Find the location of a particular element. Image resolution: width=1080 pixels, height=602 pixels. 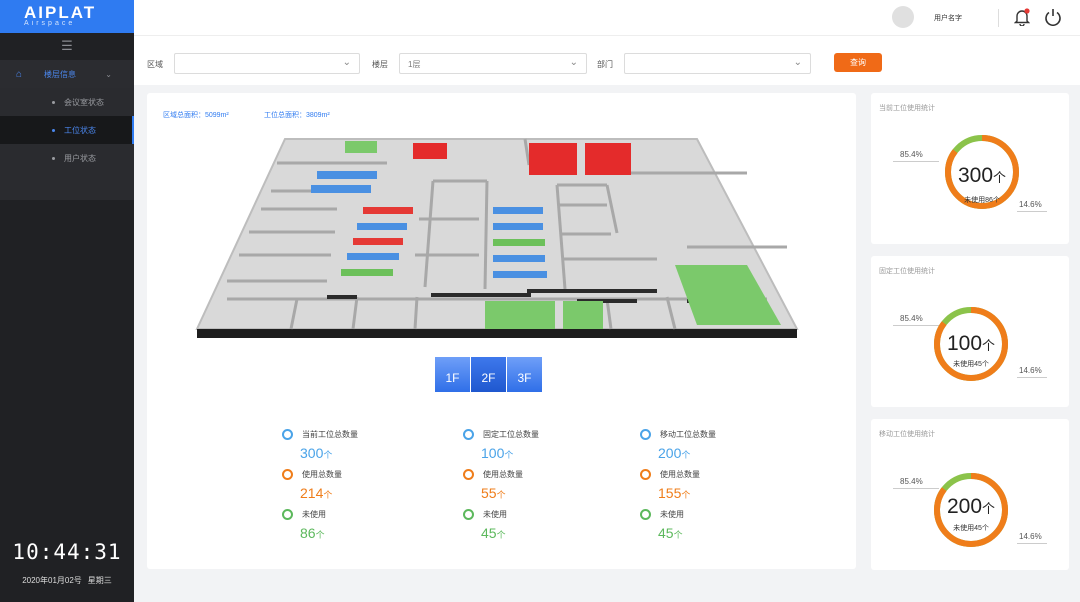

current-usage-card: 当前工位使用统计 85.4% 300个 未使用86个 14.6% is located at coordinates (970, 168).